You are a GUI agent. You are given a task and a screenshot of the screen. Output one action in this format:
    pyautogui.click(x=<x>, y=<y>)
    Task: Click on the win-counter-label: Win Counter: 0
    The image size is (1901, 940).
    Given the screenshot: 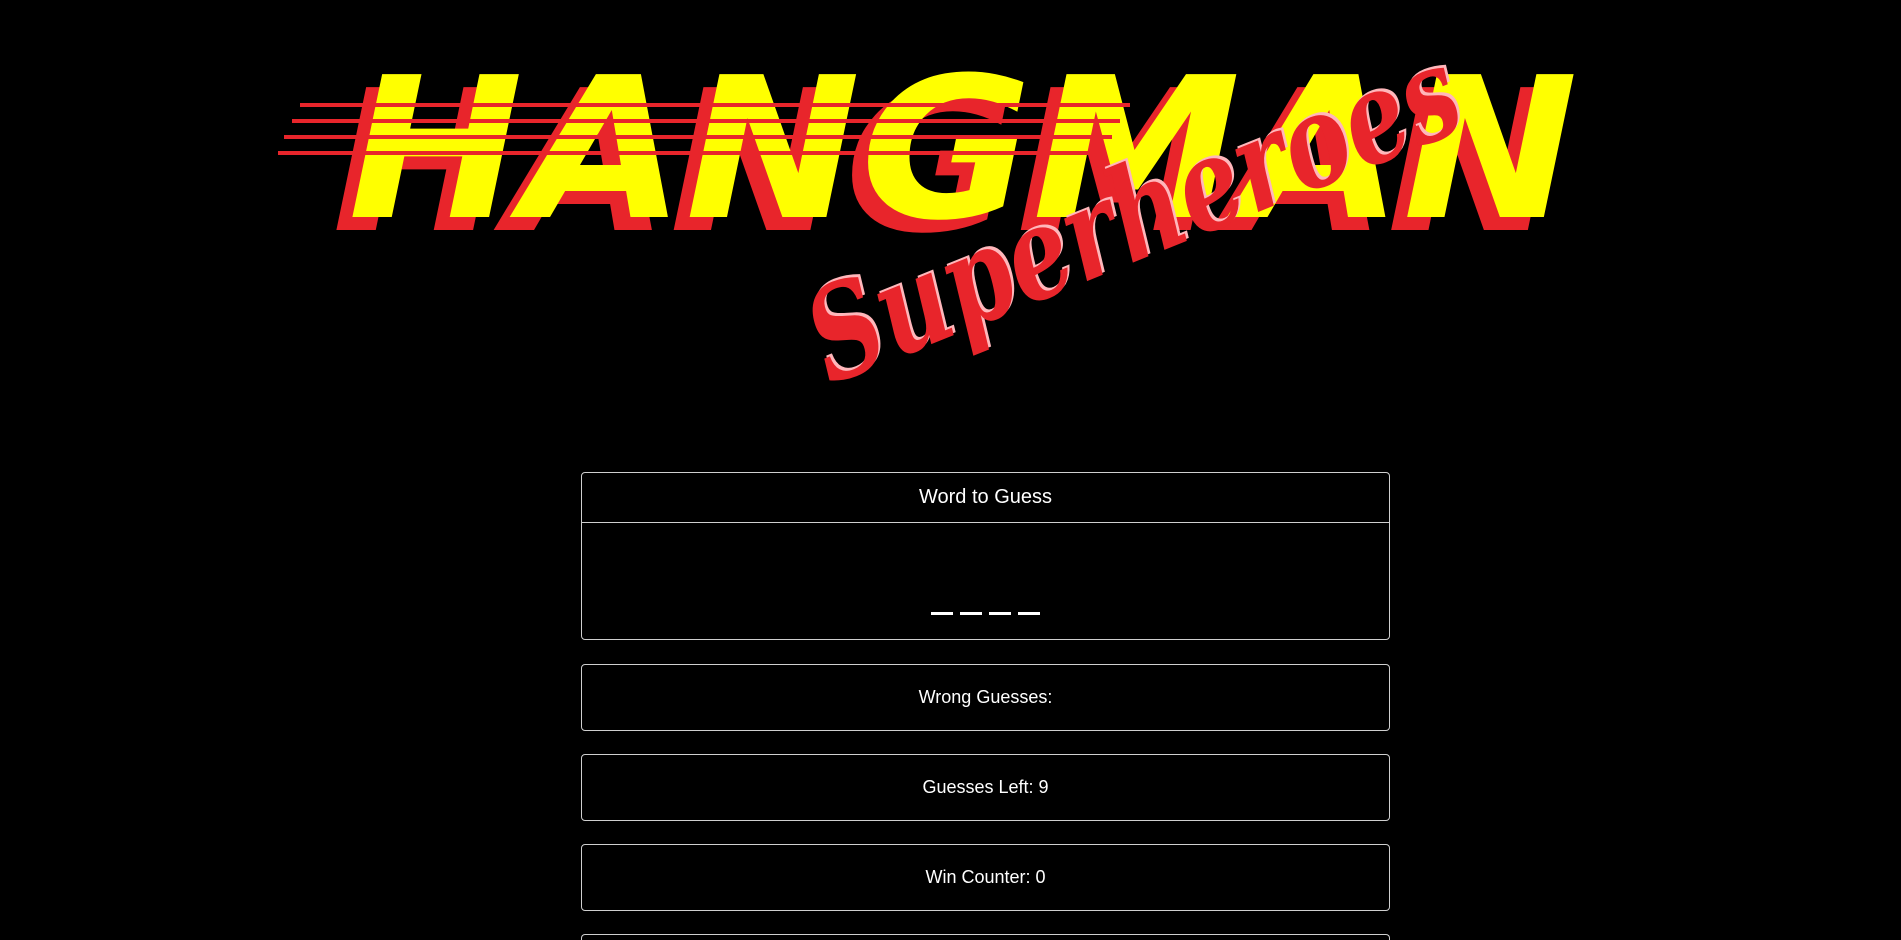 What is the action you would take?
    pyautogui.click(x=985, y=877)
    